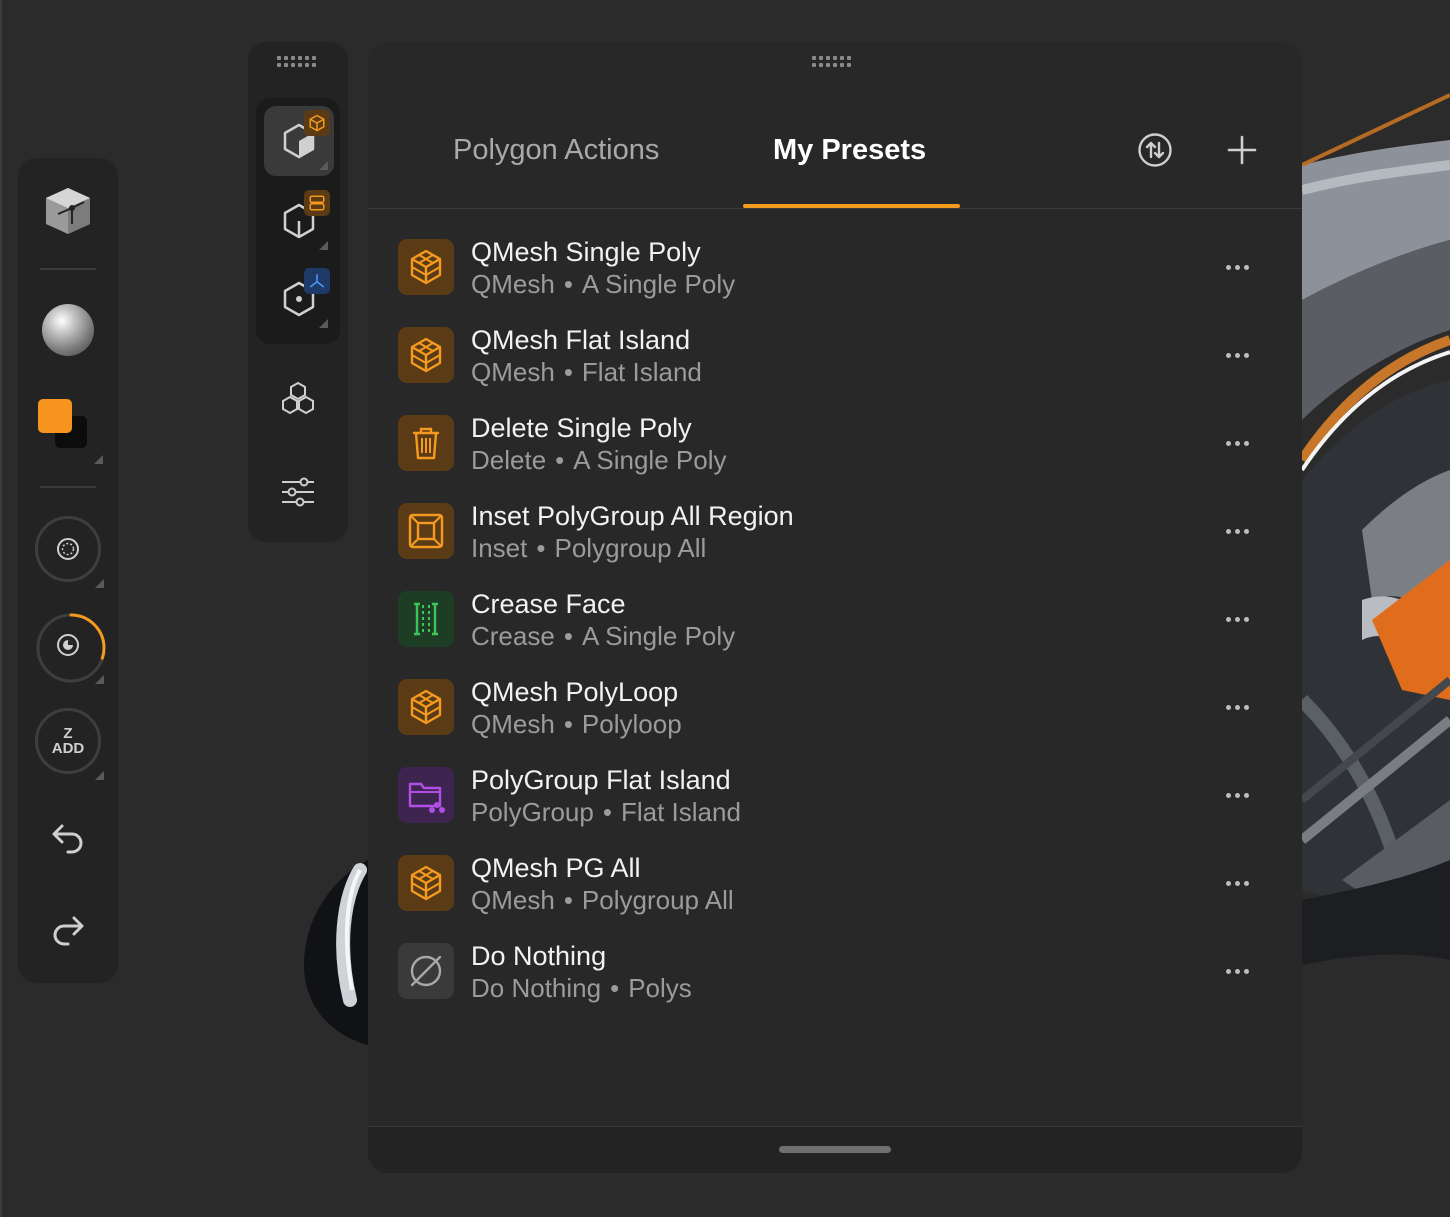 The width and height of the screenshot is (1450, 1217). What do you see at coordinates (586, 372) in the screenshot?
I see `preset-subtitle: QMesh • Flat Island` at bounding box center [586, 372].